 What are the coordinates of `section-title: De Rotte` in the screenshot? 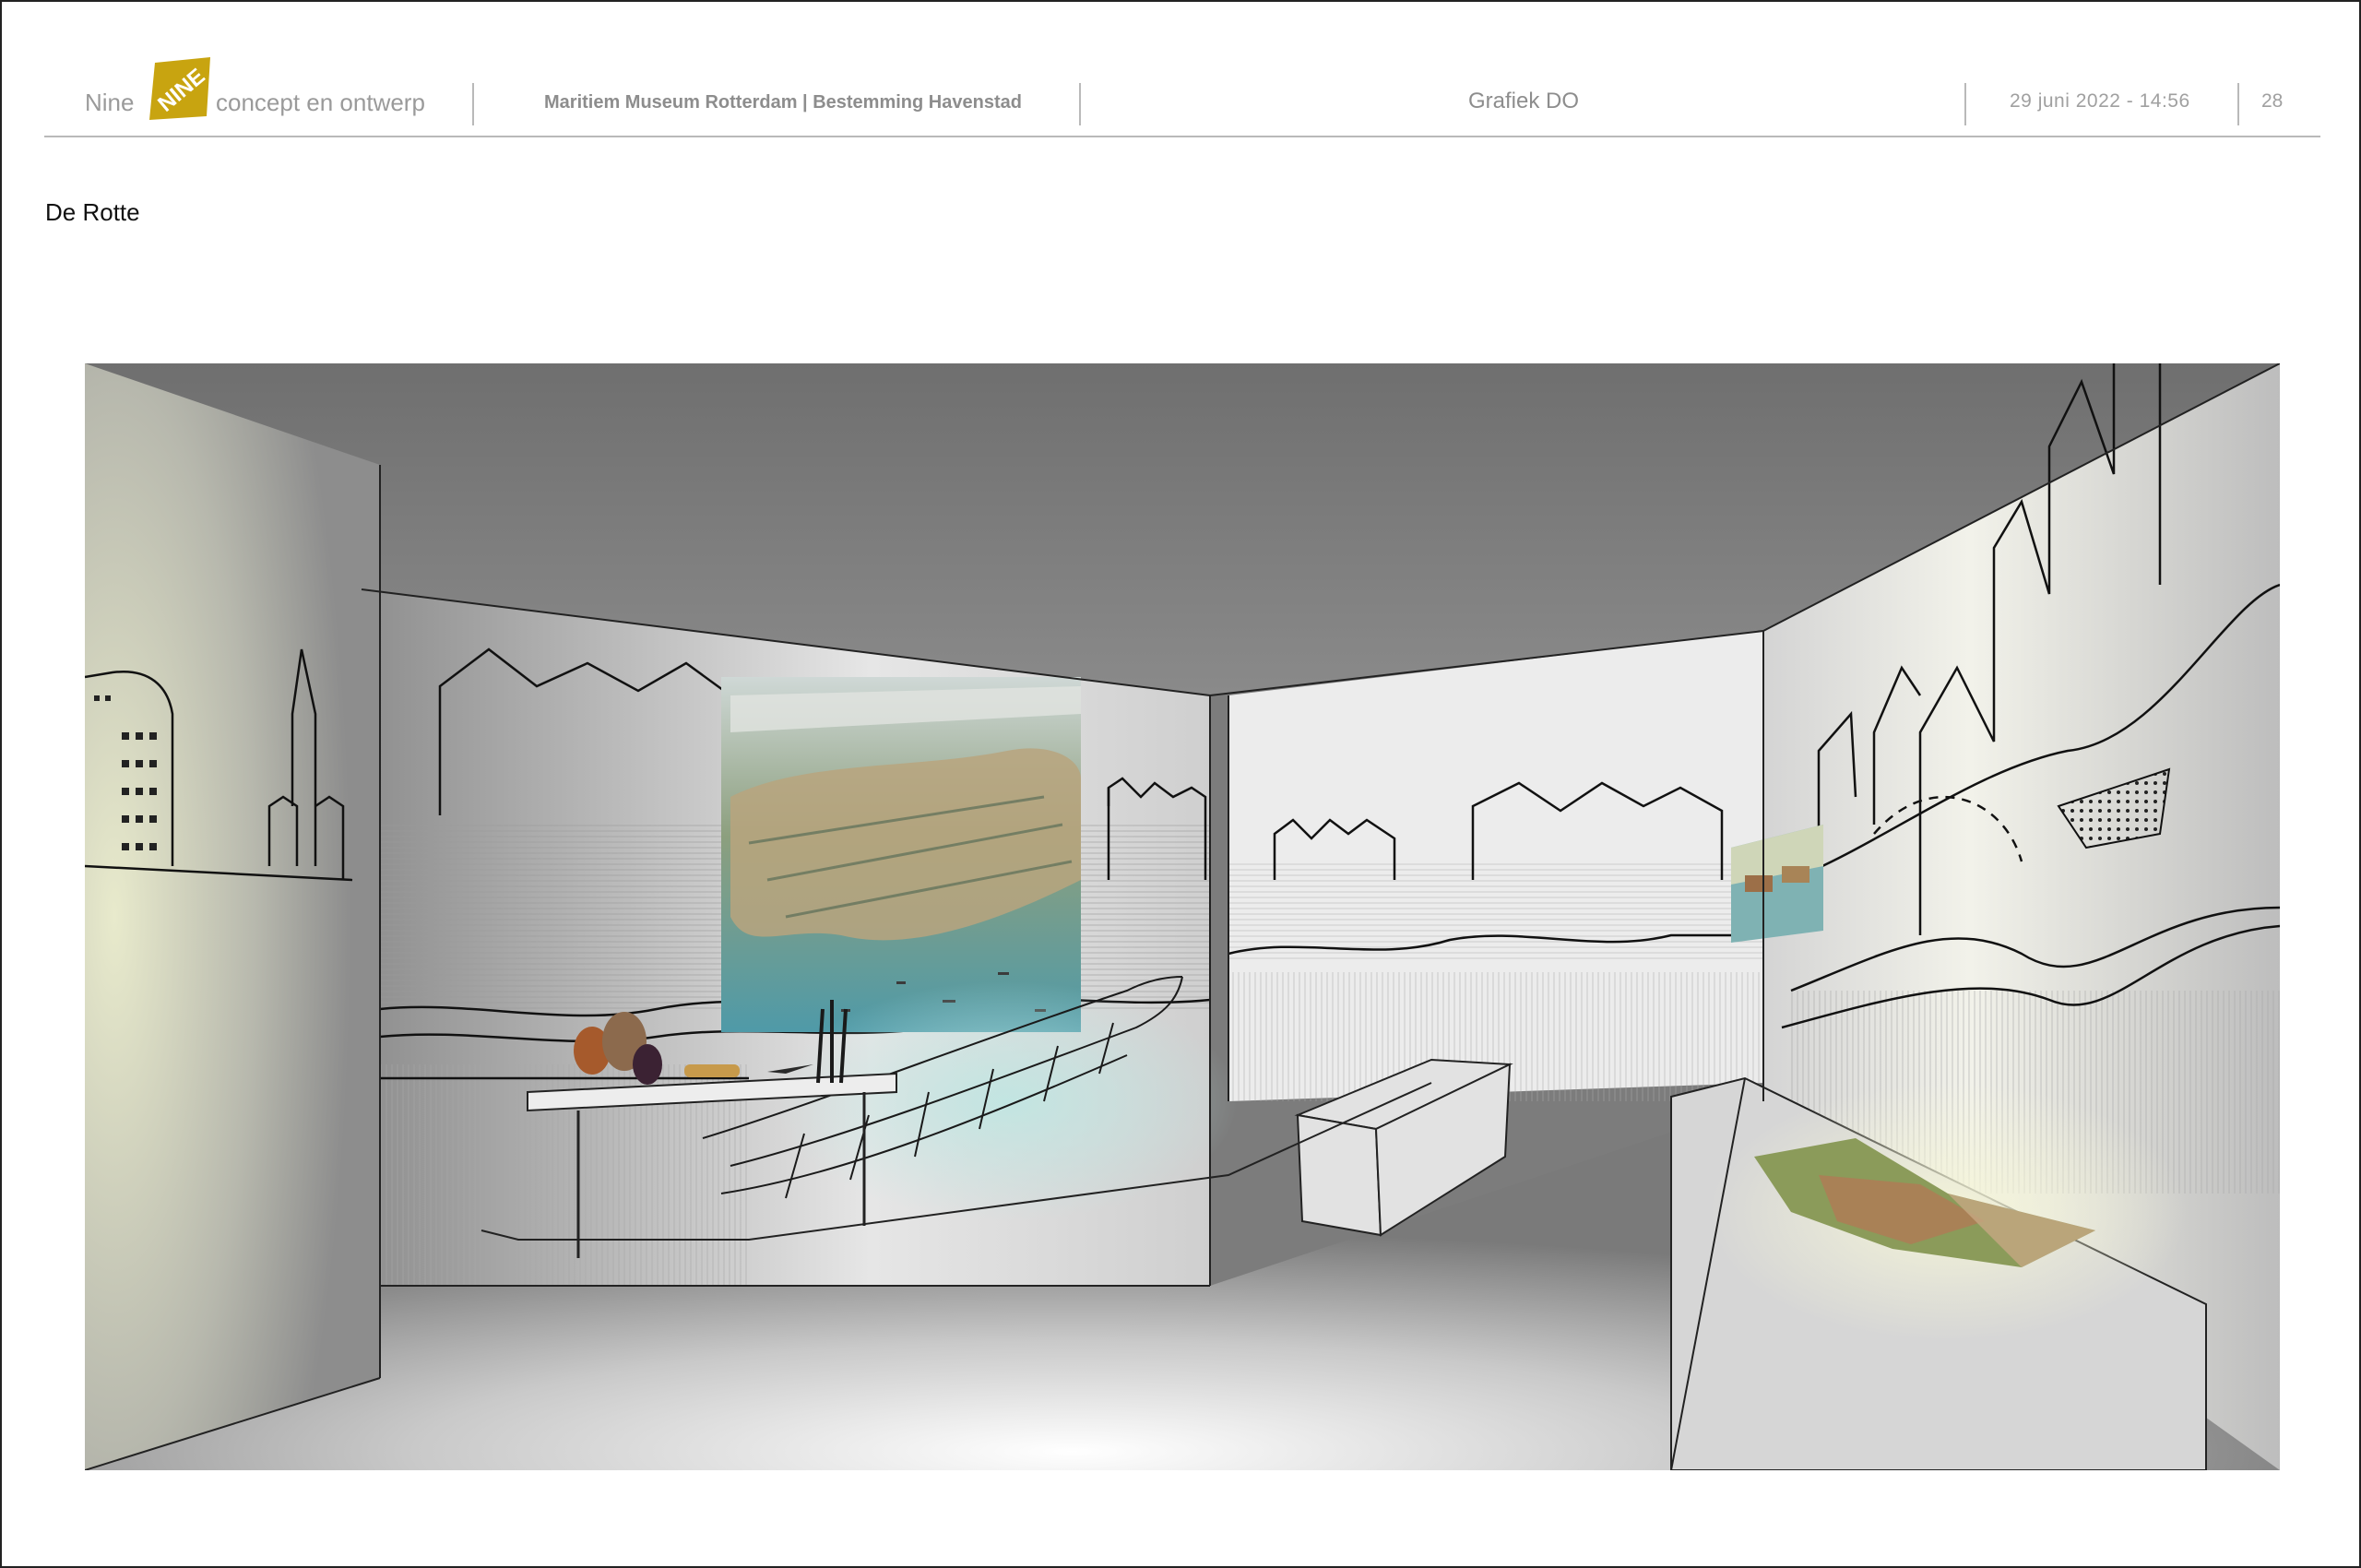 It's located at (92, 212).